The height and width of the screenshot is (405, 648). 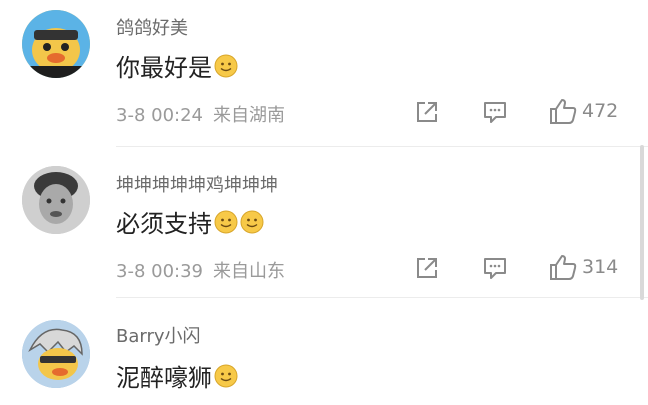 I want to click on like-button: 472, so click(x=583, y=111).